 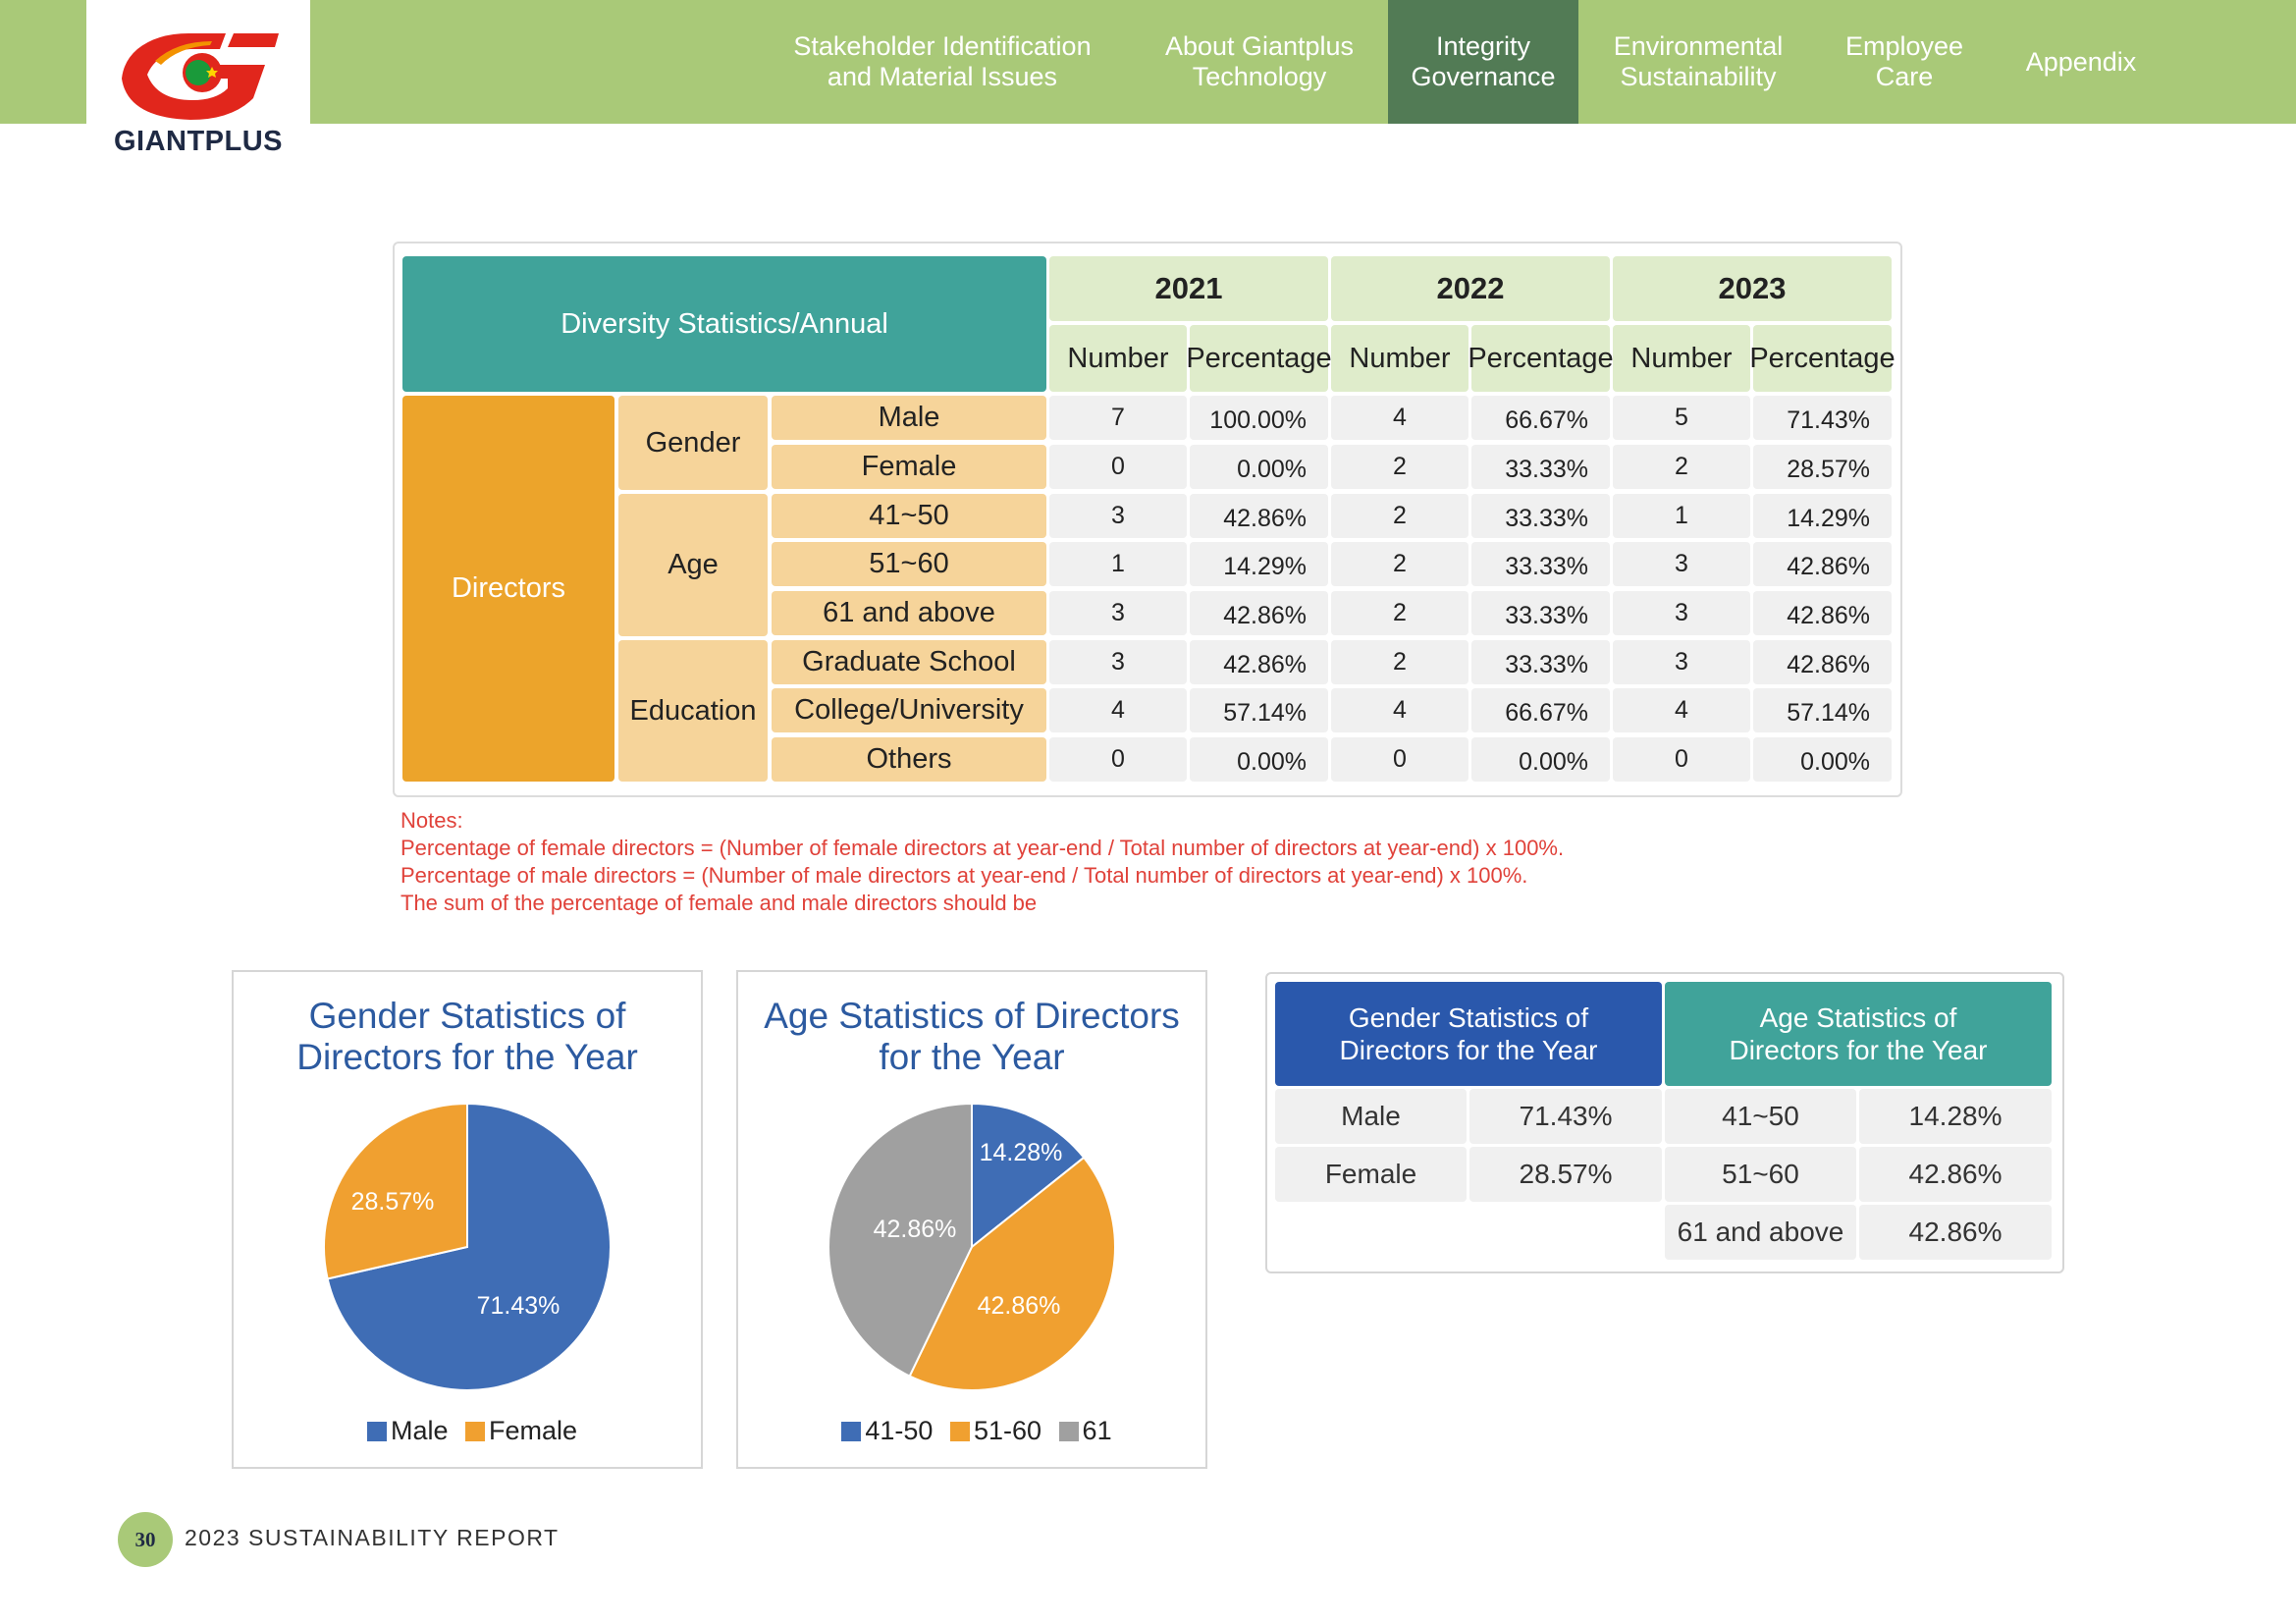 What do you see at coordinates (1483, 62) in the screenshot?
I see `nav-tab-integrity-governance: Integrity Governance` at bounding box center [1483, 62].